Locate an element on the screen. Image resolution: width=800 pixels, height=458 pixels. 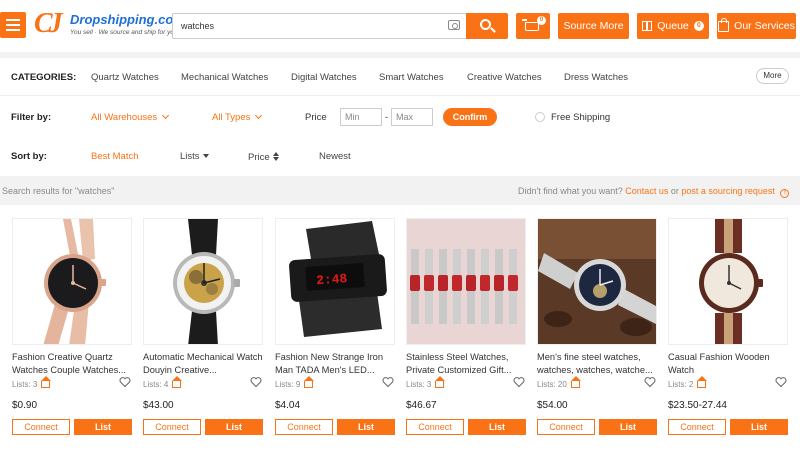
sort-price: Price is located at coordinates (264, 157).